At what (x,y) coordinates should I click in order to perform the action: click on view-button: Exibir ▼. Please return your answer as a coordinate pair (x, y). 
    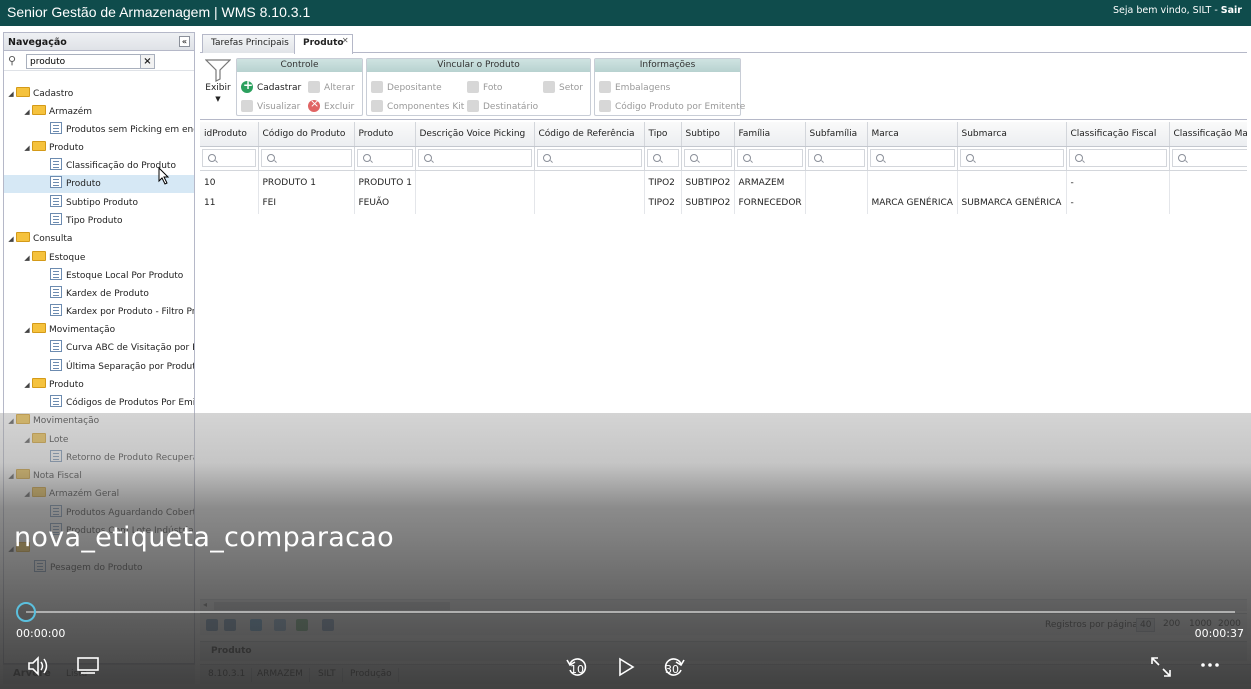
    Looking at the image, I should click on (218, 80).